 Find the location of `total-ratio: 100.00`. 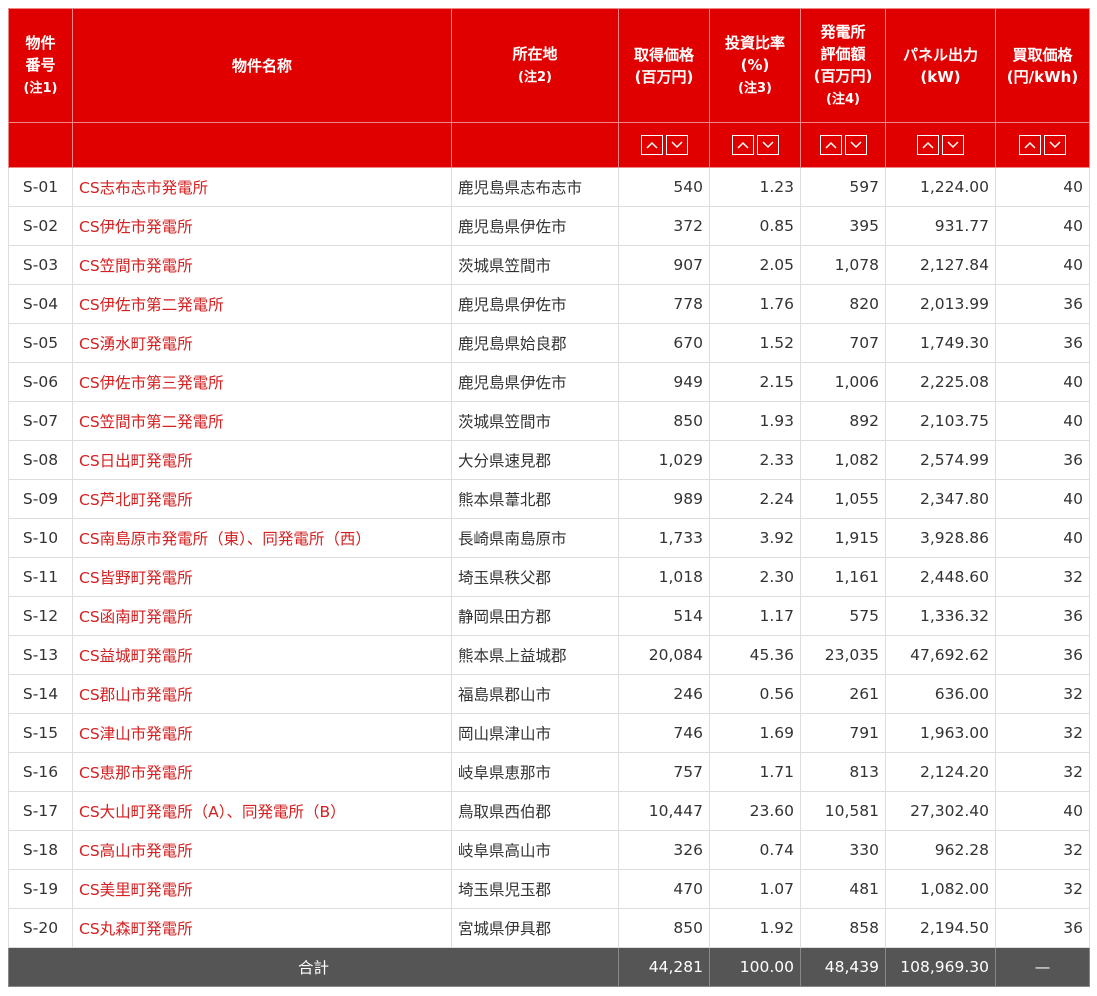

total-ratio: 100.00 is located at coordinates (755, 967).